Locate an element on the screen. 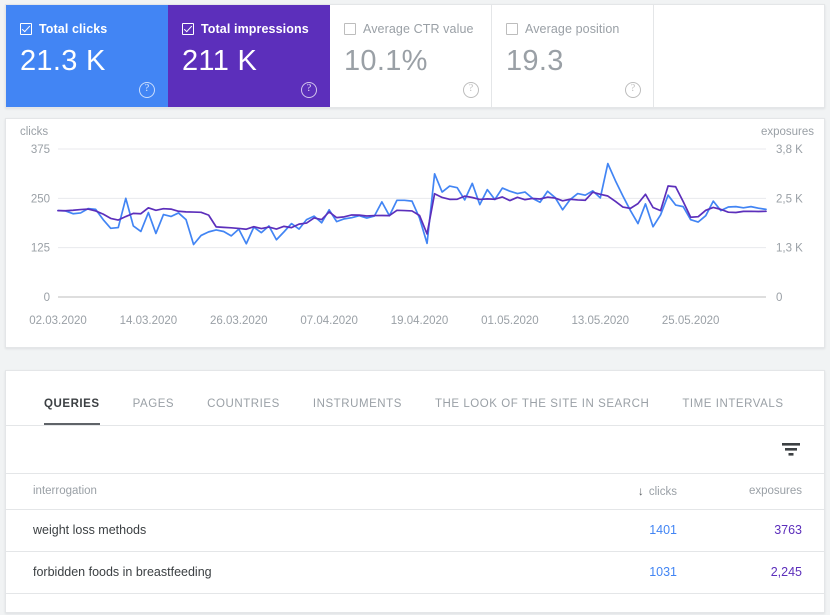 This screenshot has width=830, height=615. cell-query: weight loss methods is located at coordinates (286, 530).